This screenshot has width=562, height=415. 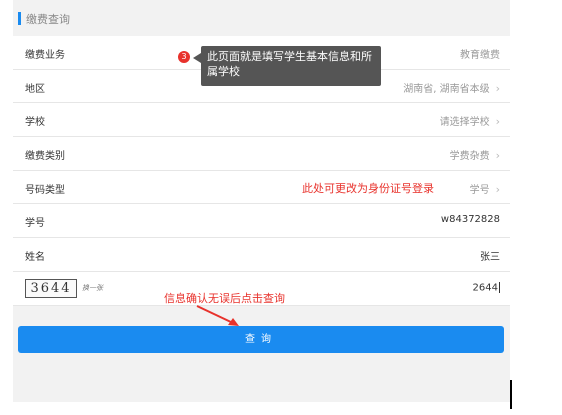 I want to click on row-value: 请选择学校 ›, so click(x=470, y=120).